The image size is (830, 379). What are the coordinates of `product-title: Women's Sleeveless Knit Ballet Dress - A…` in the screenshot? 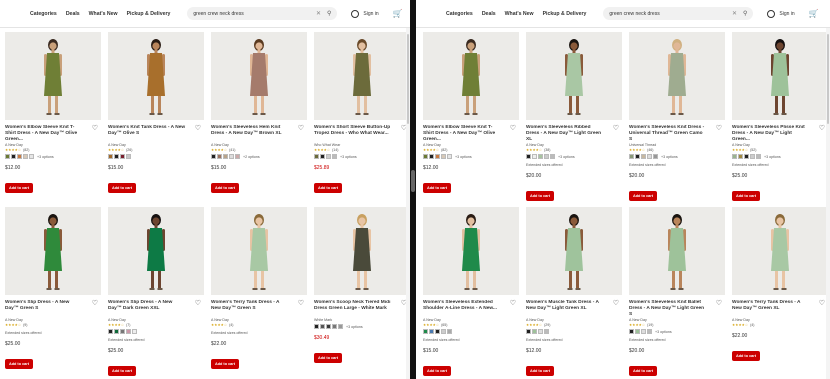 It's located at (668, 309).